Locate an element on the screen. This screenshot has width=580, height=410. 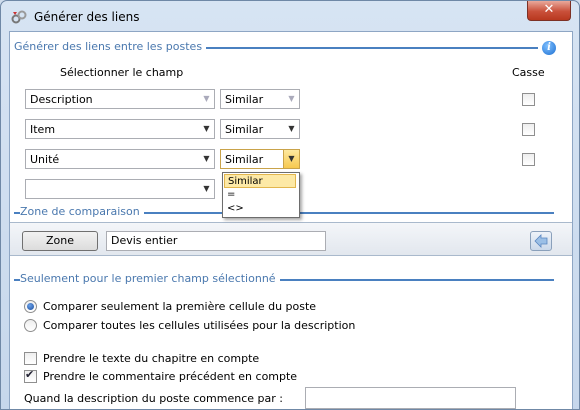
zone-nav-button is located at coordinates (541, 241).